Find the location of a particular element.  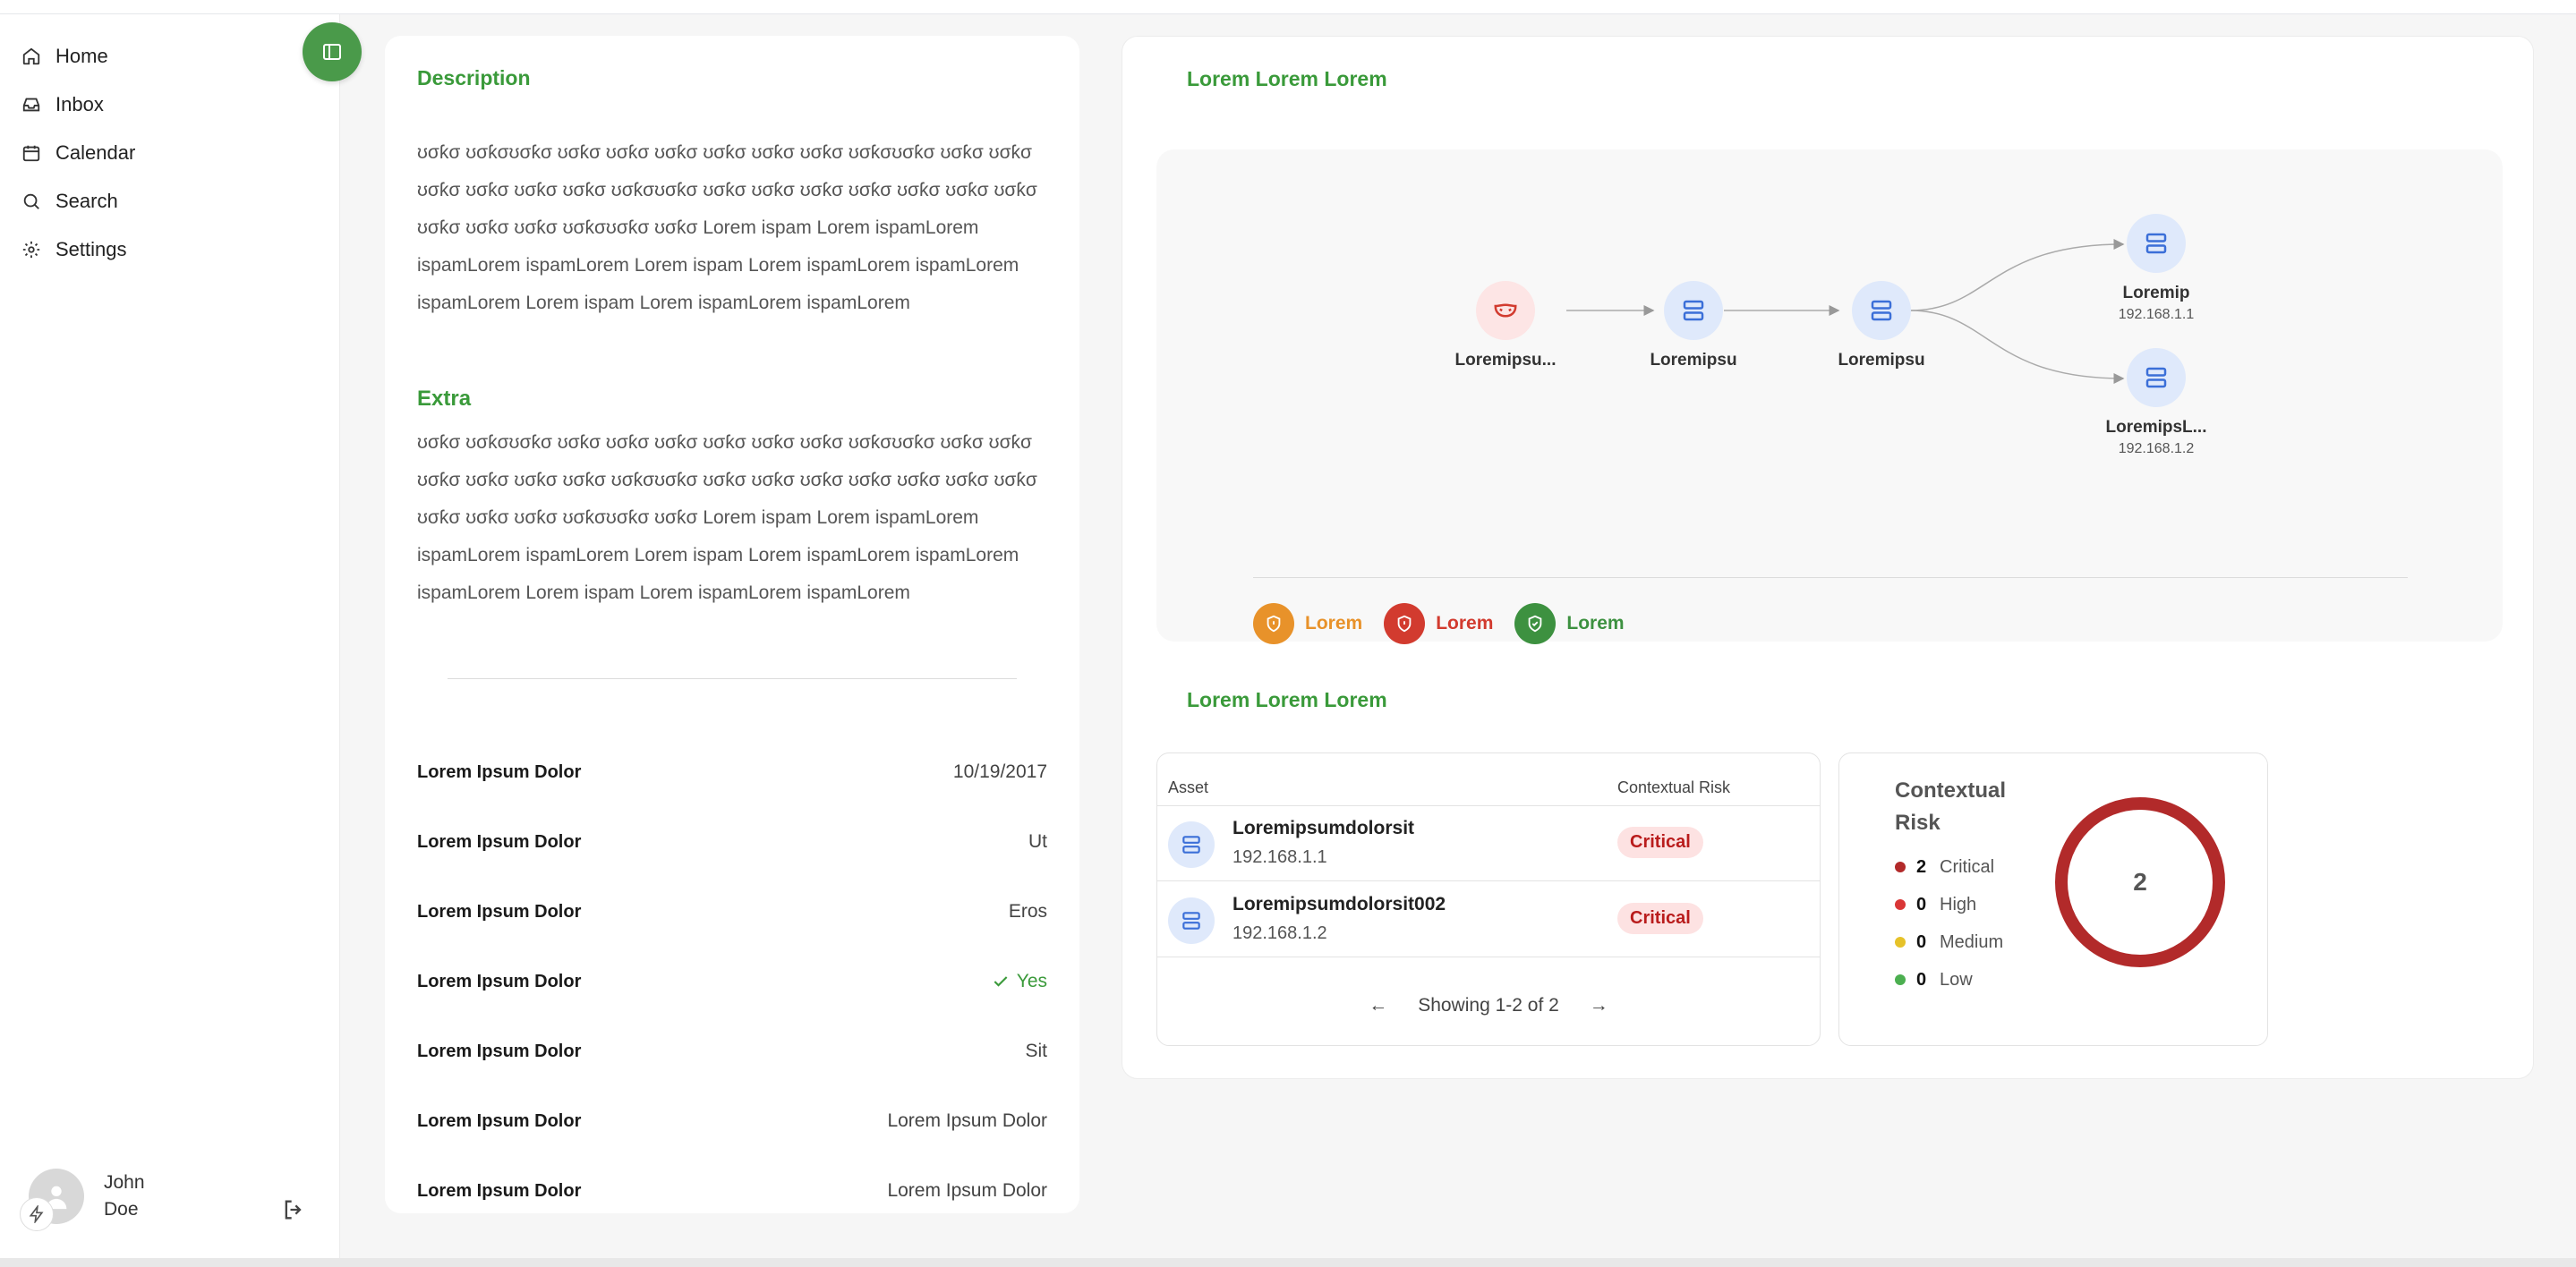

mask-icon is located at coordinates (1505, 311).